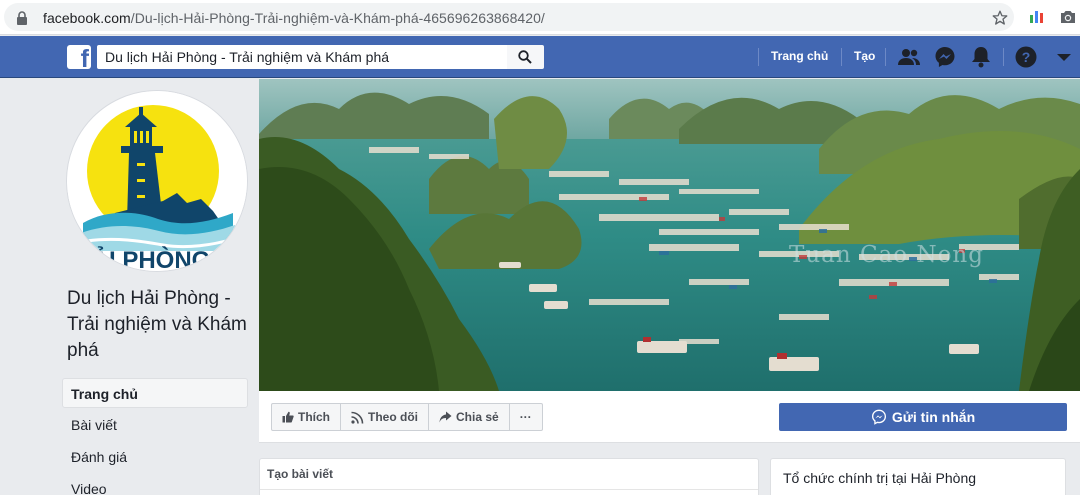 The image size is (1080, 495). Describe the element at coordinates (357, 417) in the screenshot. I see `rss-follow-icon` at that location.